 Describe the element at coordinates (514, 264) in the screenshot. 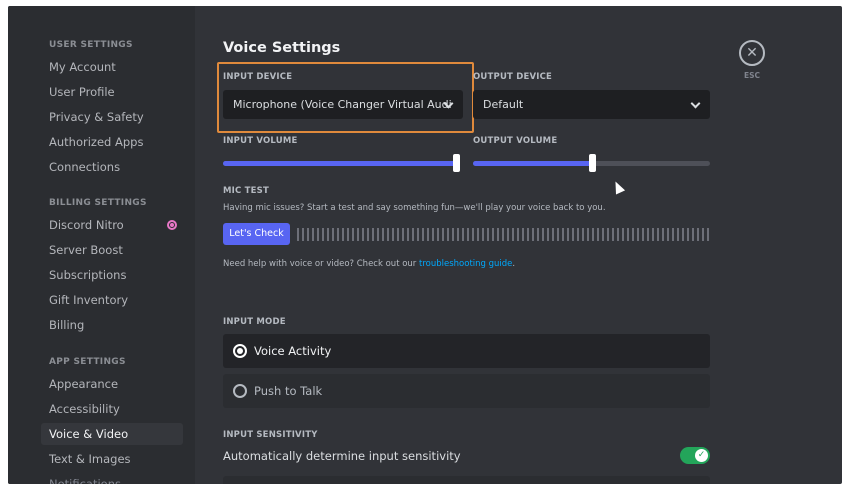

I see `help-text-suffix: .` at that location.